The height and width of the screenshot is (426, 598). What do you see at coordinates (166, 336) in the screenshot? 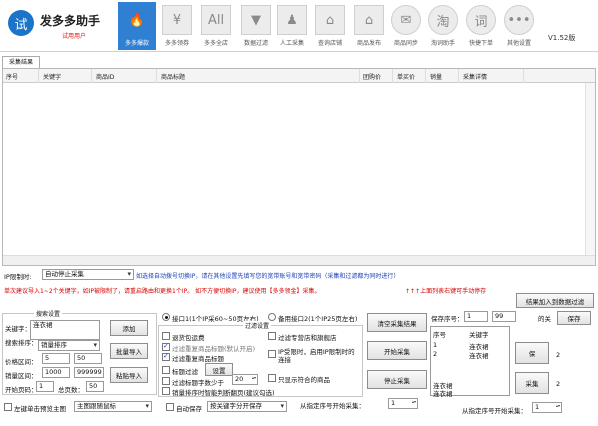
I see `free-shipping-checkbox` at bounding box center [166, 336].